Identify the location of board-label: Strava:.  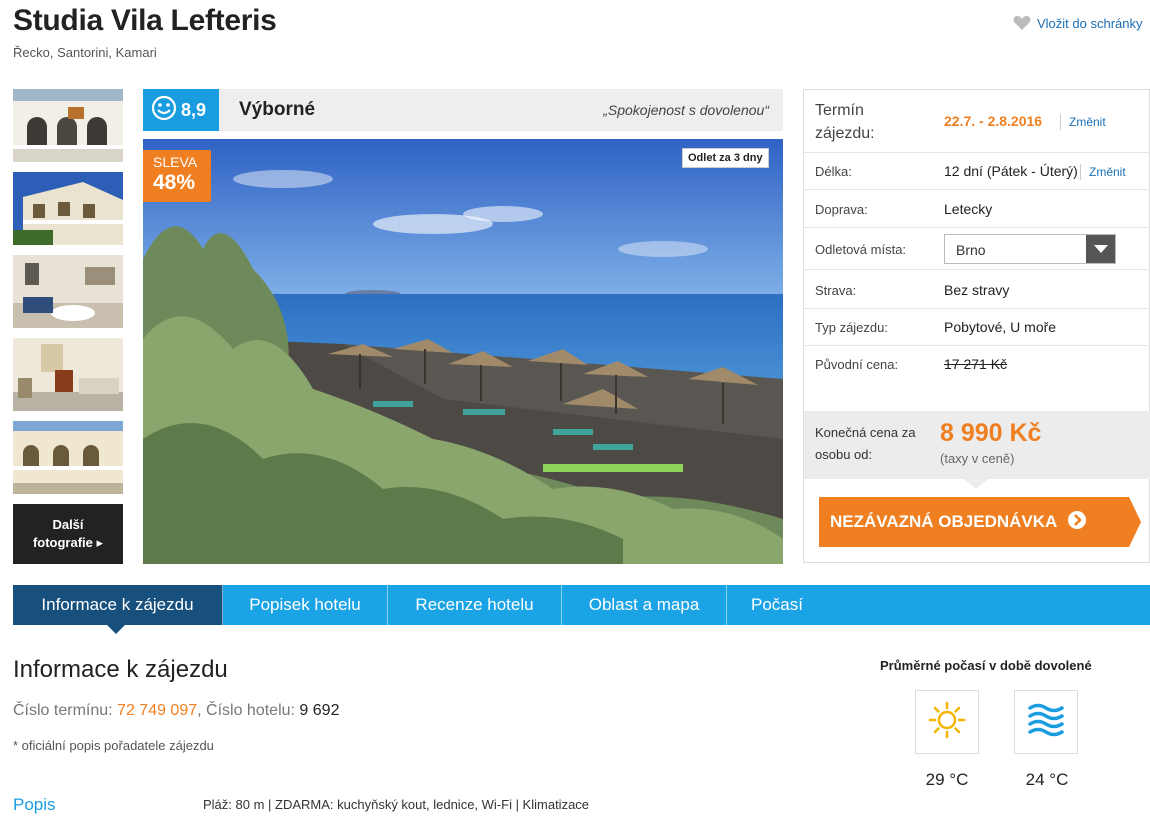
(836, 290).